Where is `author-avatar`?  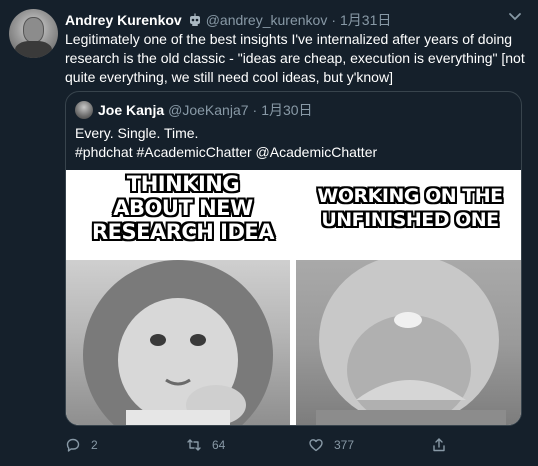 author-avatar is located at coordinates (33, 33).